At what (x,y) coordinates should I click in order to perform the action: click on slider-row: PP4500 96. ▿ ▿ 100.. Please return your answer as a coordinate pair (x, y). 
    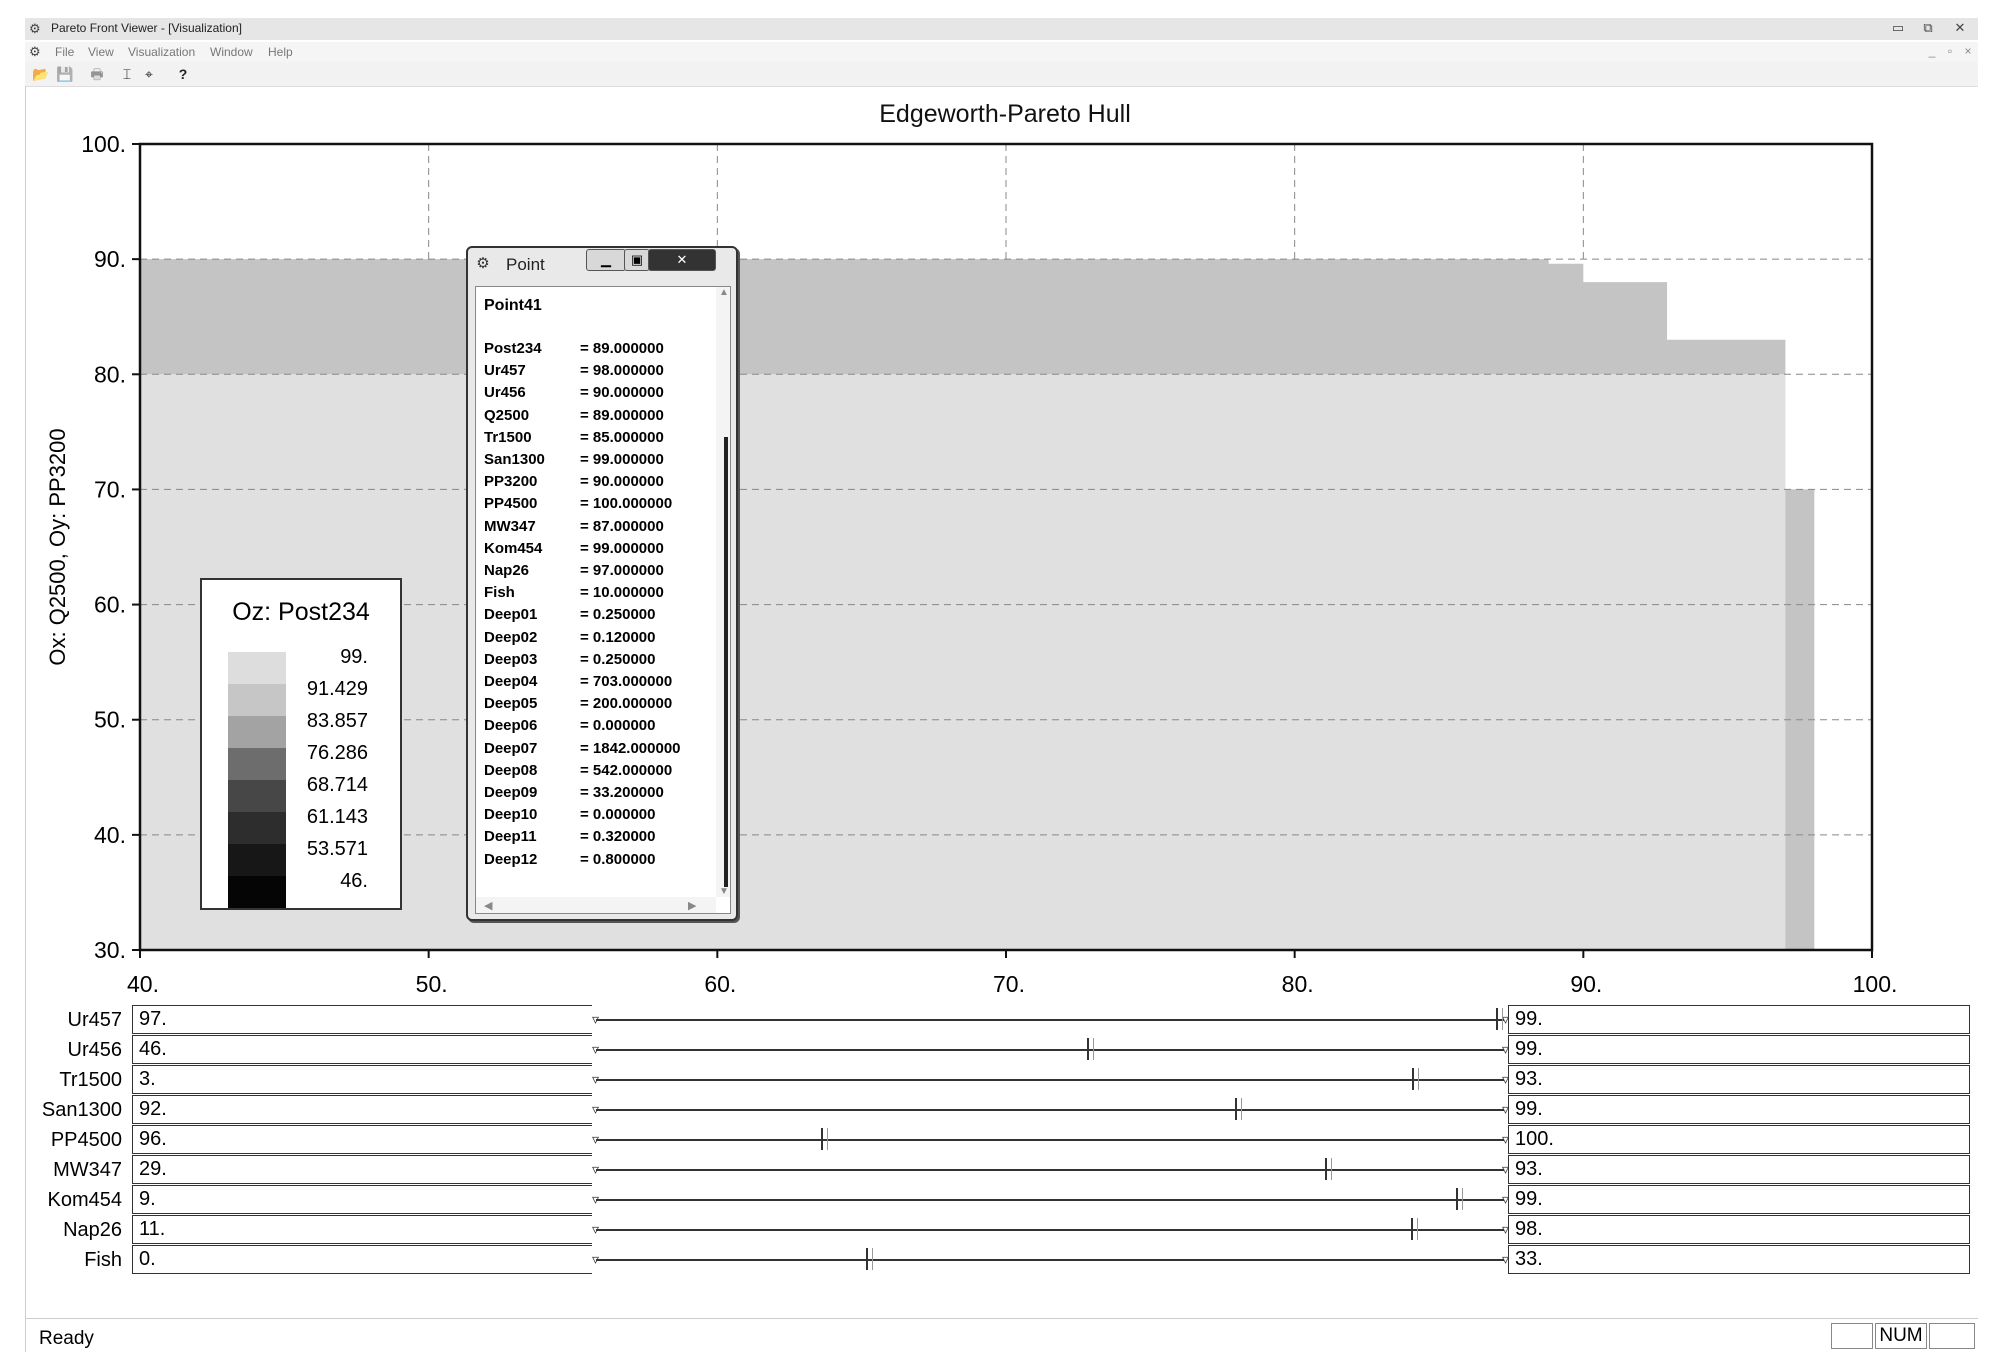
    Looking at the image, I should click on (1000, 1140).